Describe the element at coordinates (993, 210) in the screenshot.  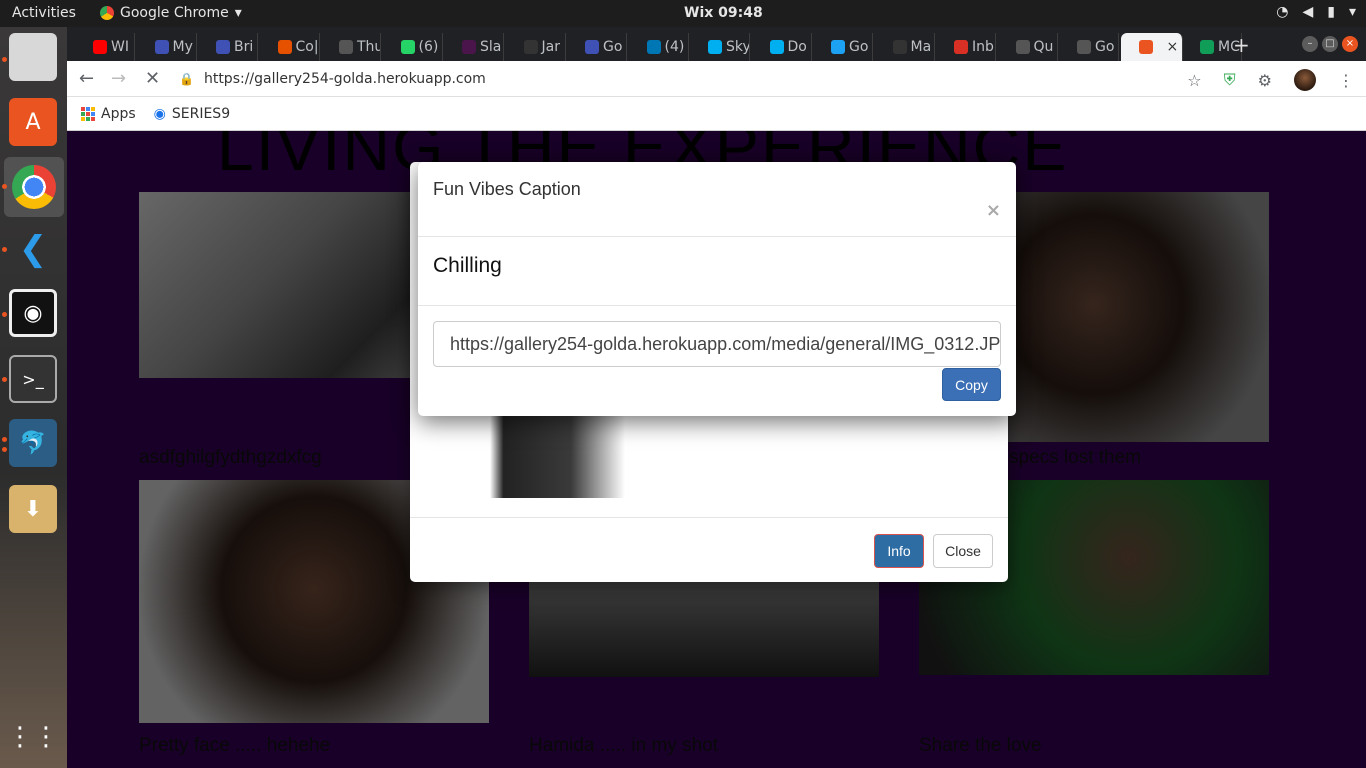
I see `close-icon: ×` at that location.